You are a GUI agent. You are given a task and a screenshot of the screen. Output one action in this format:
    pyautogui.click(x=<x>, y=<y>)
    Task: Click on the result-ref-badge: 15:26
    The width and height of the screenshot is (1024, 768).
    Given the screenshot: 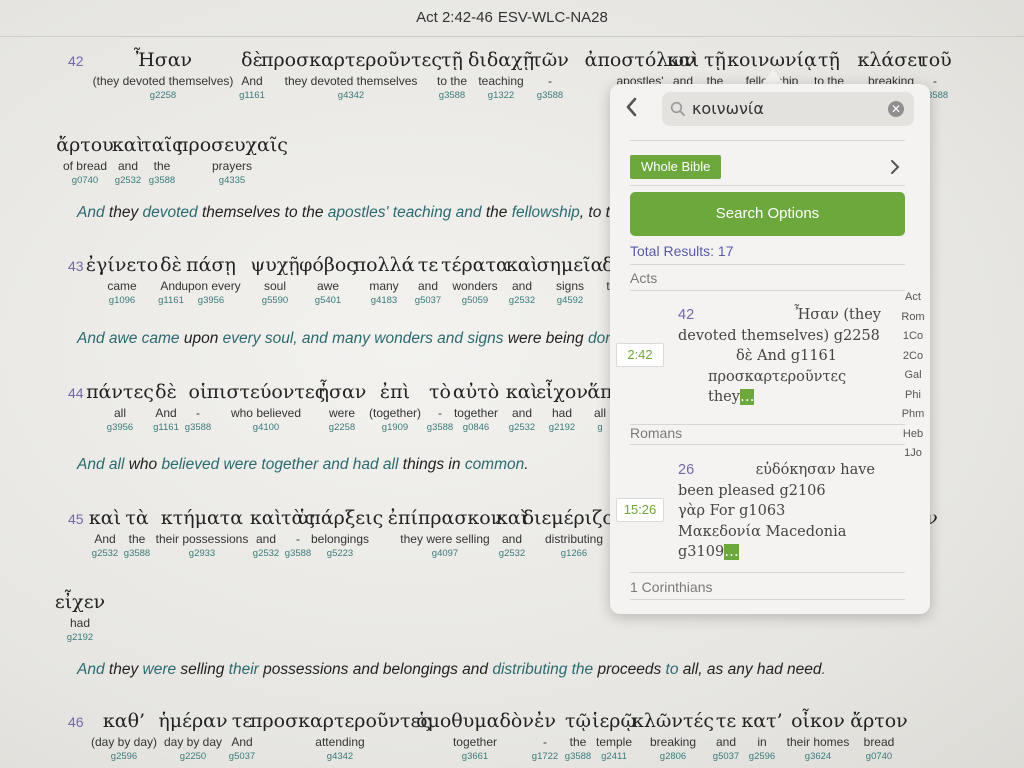 What is the action you would take?
    pyautogui.click(x=640, y=510)
    